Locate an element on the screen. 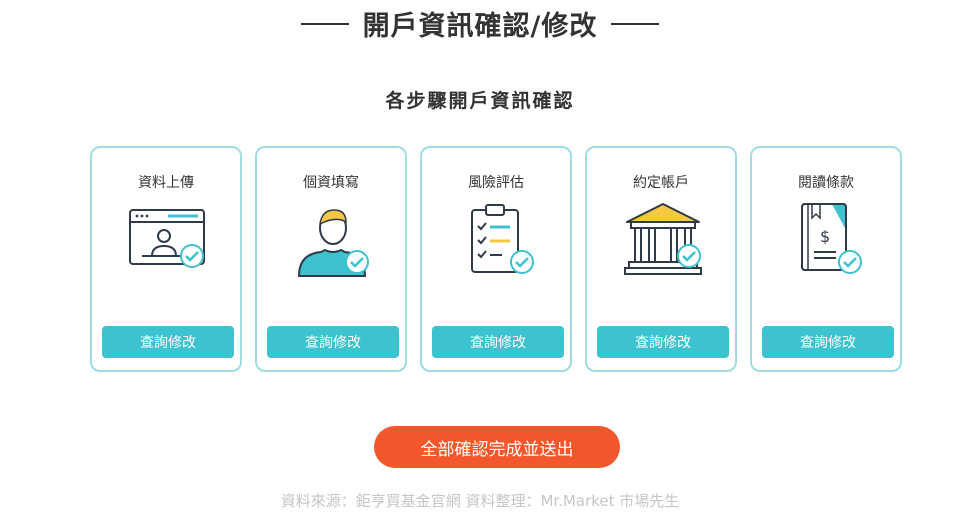 The height and width of the screenshot is (520, 960). edit-button-terms: 查詢修改 is located at coordinates (828, 342).